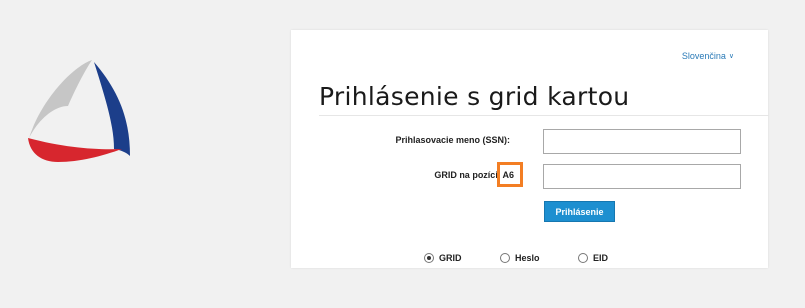  I want to click on language-selector: Slovenčina ∨, so click(708, 56).